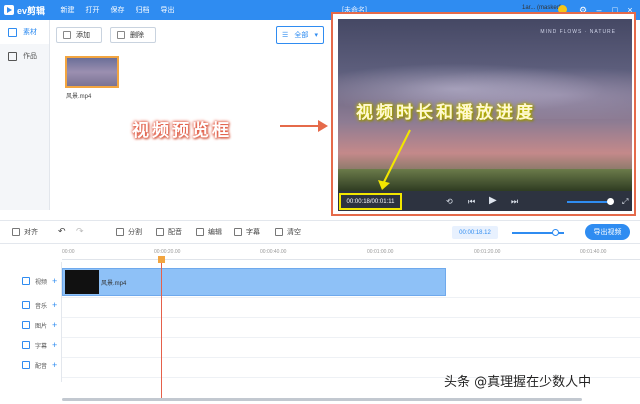 This screenshot has width=640, height=404. I want to click on redo-icon: ↷, so click(80, 231).